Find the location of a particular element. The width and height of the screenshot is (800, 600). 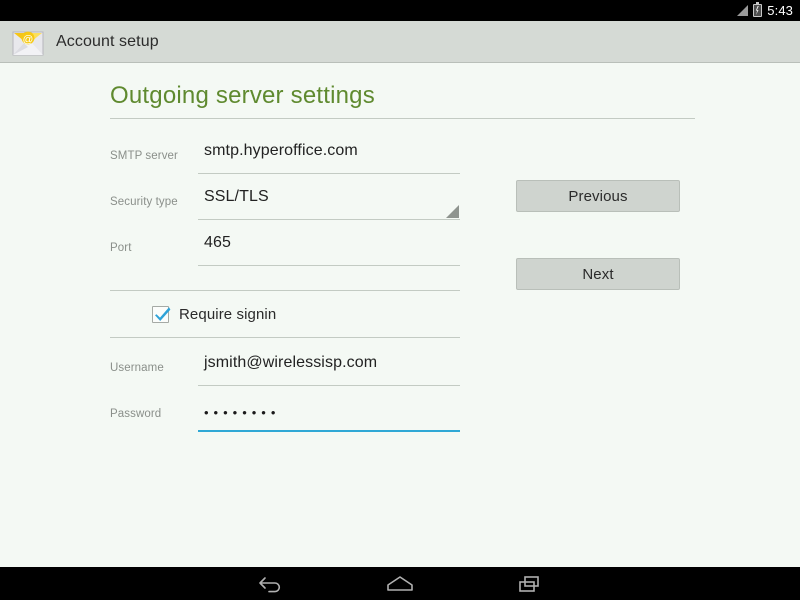

port-label: Port is located at coordinates (121, 248).